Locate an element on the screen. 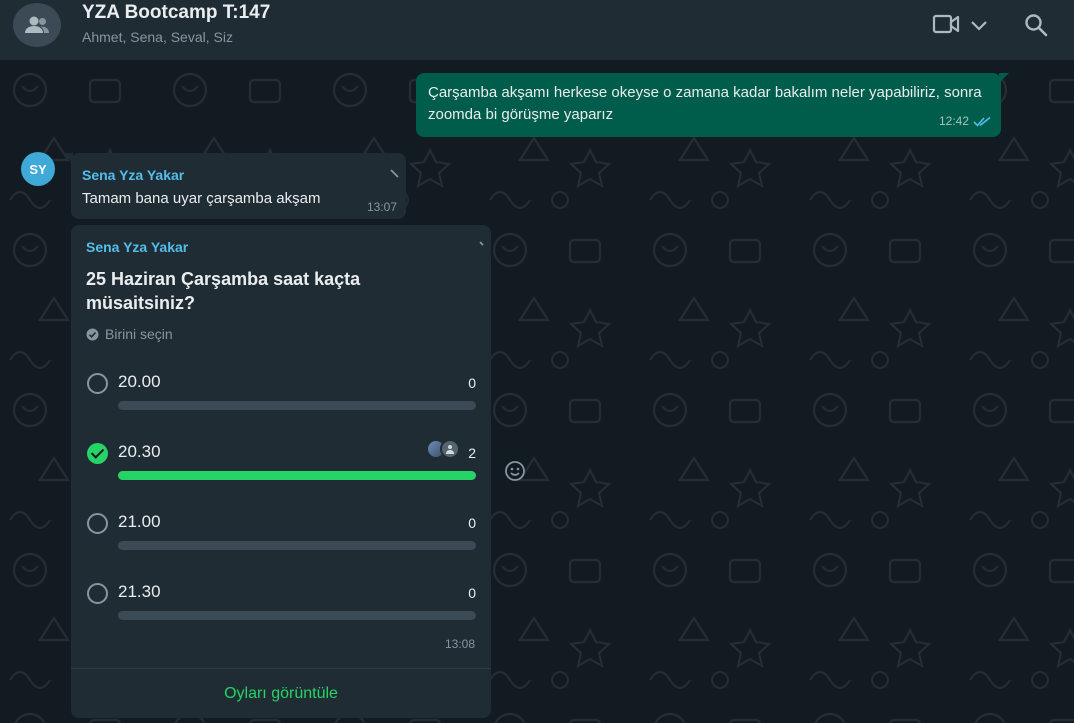  poll-option: 21.30 0 is located at coordinates (281, 603).